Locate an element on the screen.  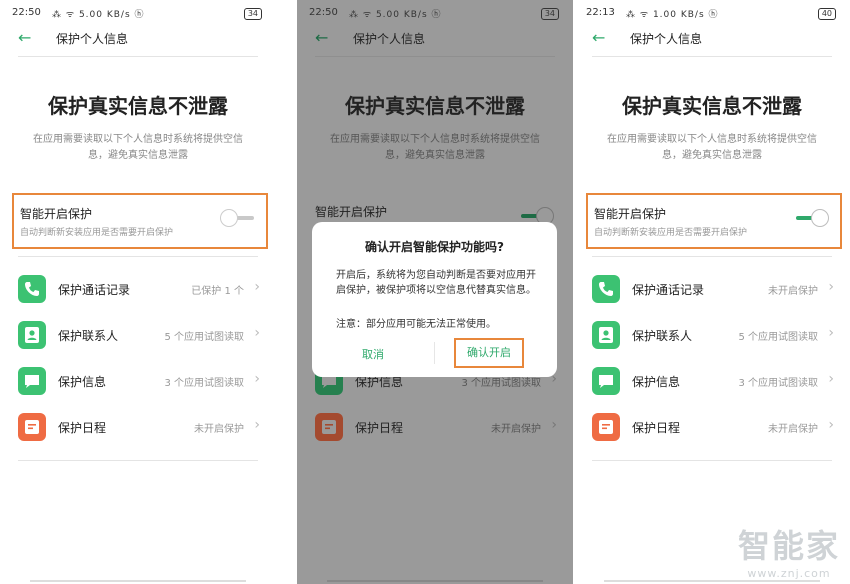
item-status: 未开启保护 is located at coordinates (793, 291).